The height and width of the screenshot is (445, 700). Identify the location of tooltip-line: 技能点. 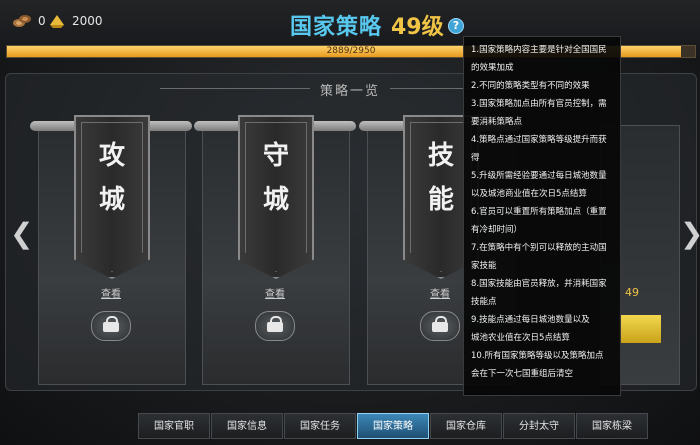
(484, 302).